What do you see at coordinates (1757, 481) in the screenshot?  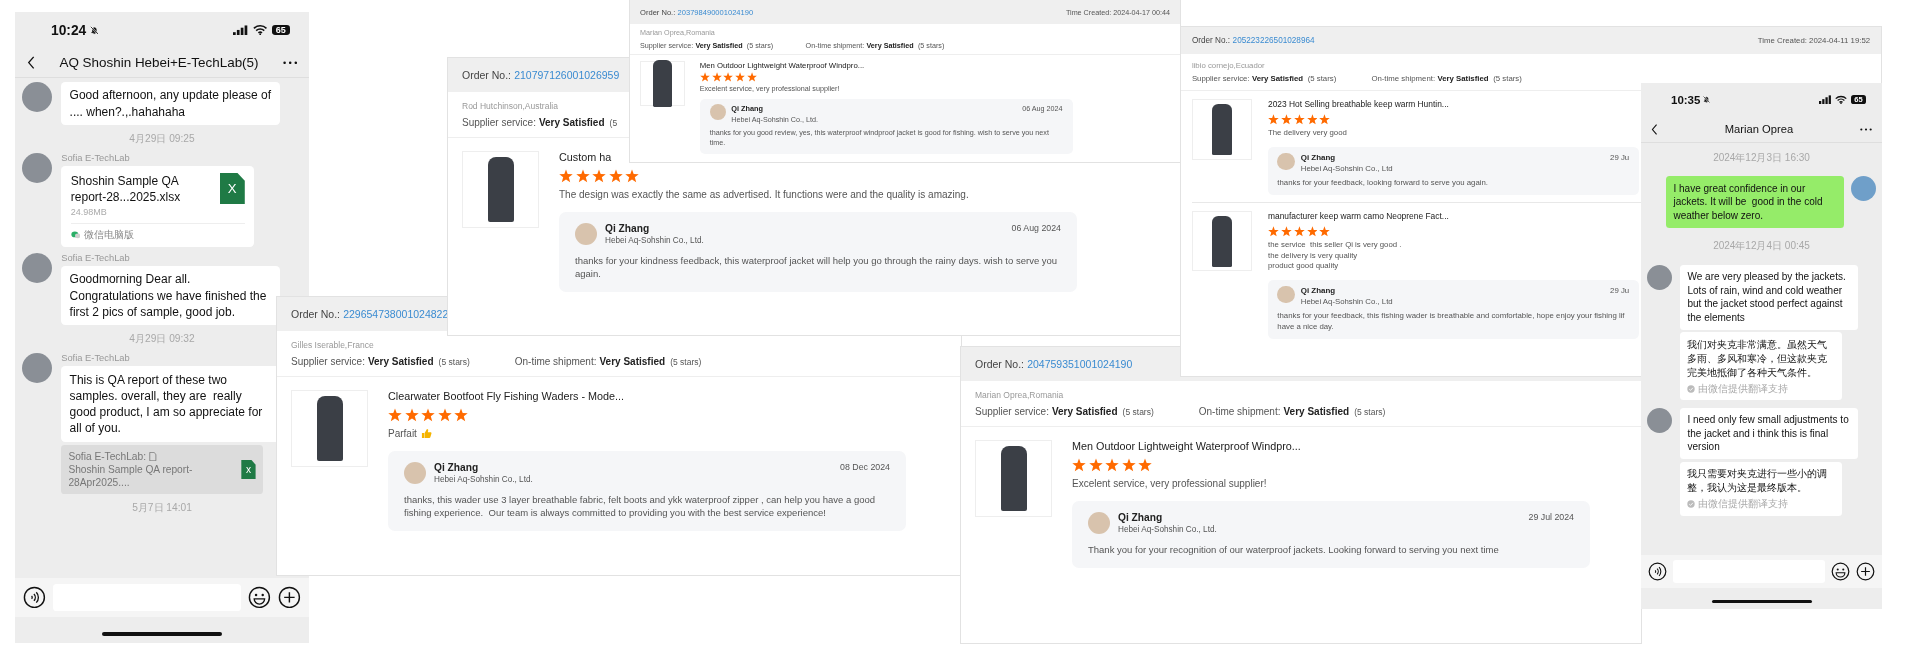 I see `translation-text: 我只需要对夹克进行一些小的调整，我认为这是最终版本。` at bounding box center [1757, 481].